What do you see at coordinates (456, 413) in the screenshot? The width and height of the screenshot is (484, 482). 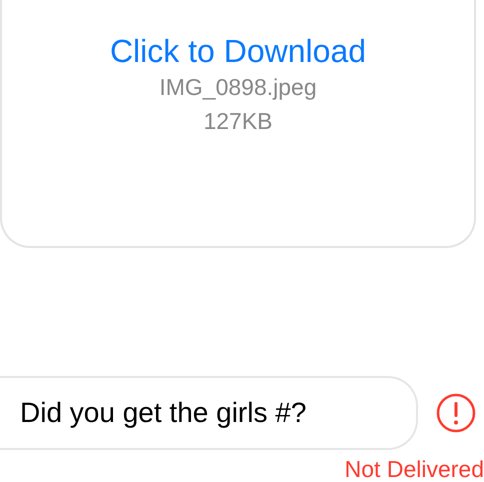 I see `alert-icon` at bounding box center [456, 413].